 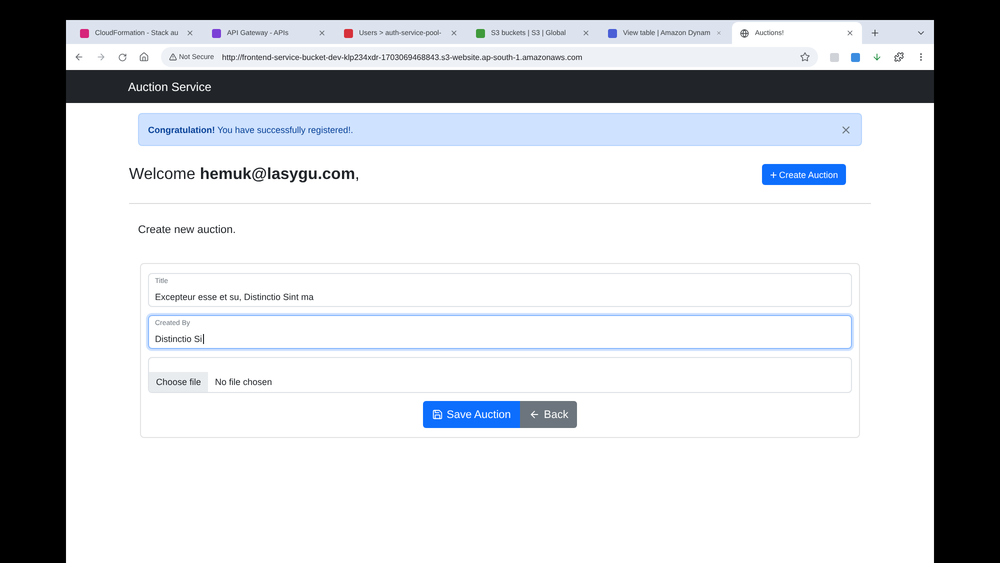 I want to click on star-icon, so click(x=805, y=57).